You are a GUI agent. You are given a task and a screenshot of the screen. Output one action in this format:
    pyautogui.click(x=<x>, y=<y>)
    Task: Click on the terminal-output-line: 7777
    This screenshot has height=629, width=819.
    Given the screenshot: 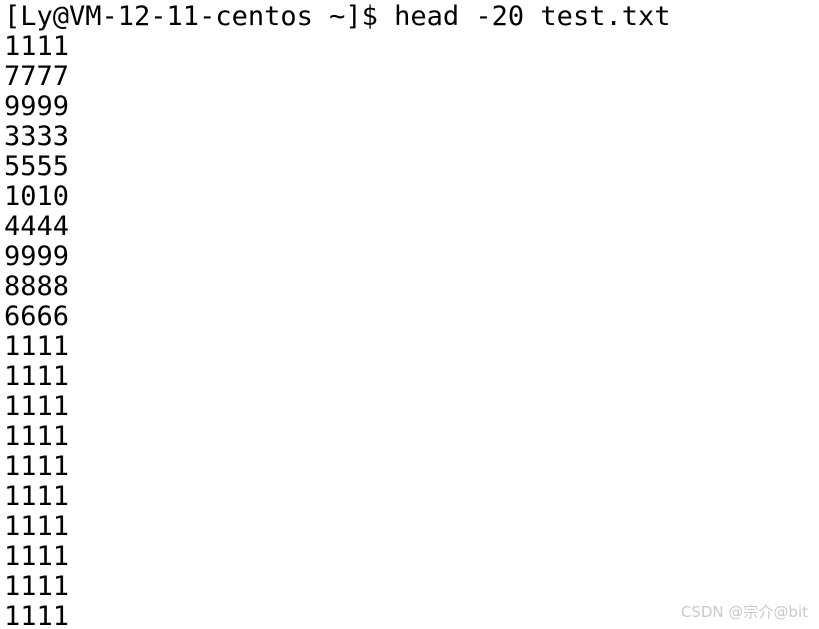 What is the action you would take?
    pyautogui.click(x=37, y=76)
    